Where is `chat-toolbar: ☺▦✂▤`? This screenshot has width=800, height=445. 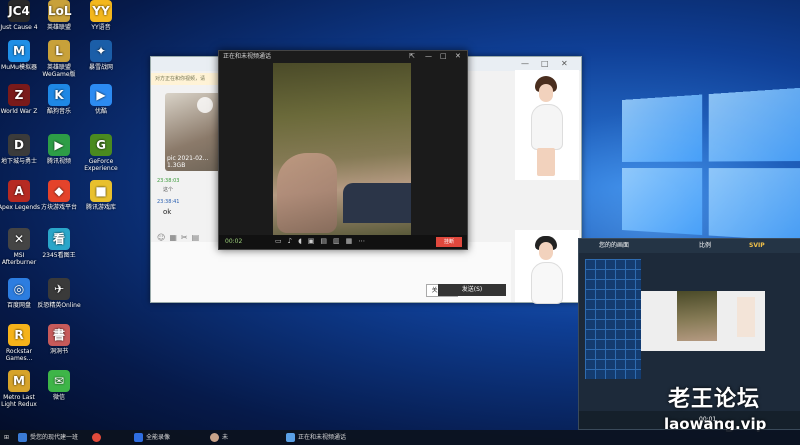
chat-toolbar: ☺▦✂▤ is located at coordinates (180, 237).